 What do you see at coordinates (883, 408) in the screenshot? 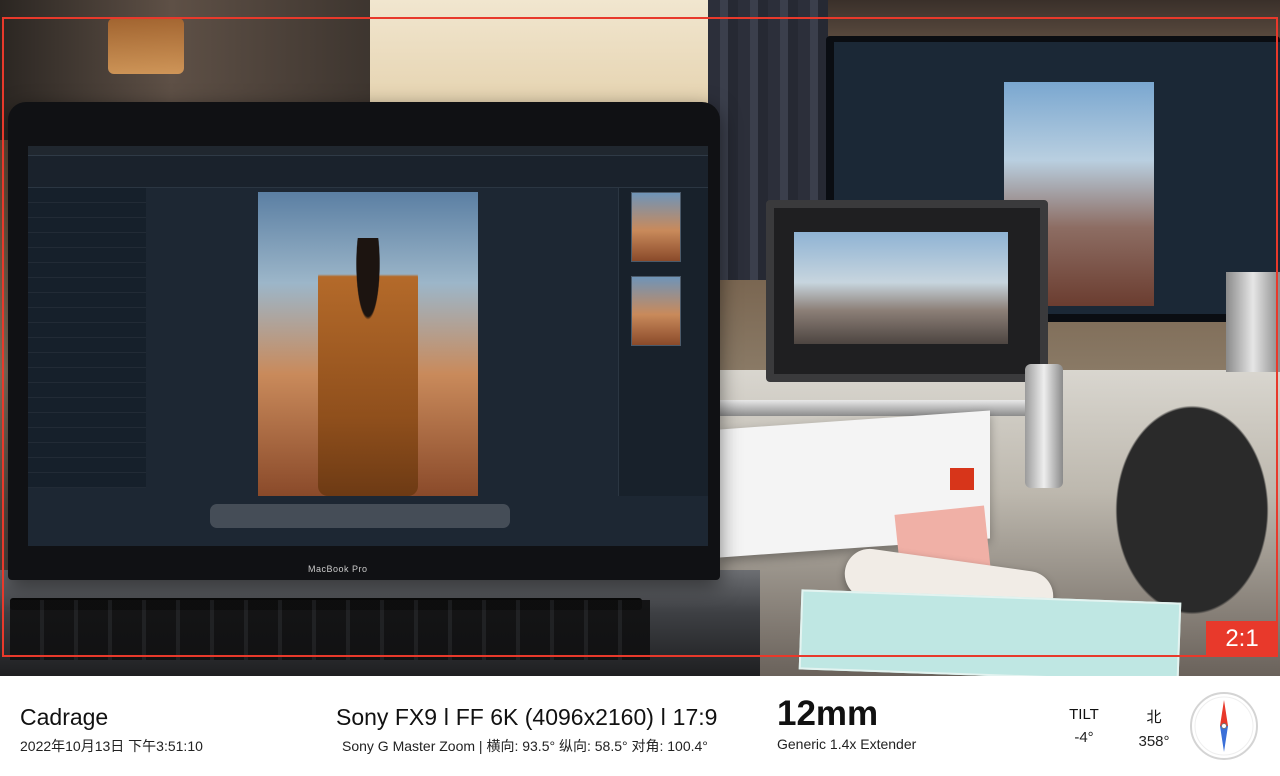
I see `gimbal-rail` at bounding box center [883, 408].